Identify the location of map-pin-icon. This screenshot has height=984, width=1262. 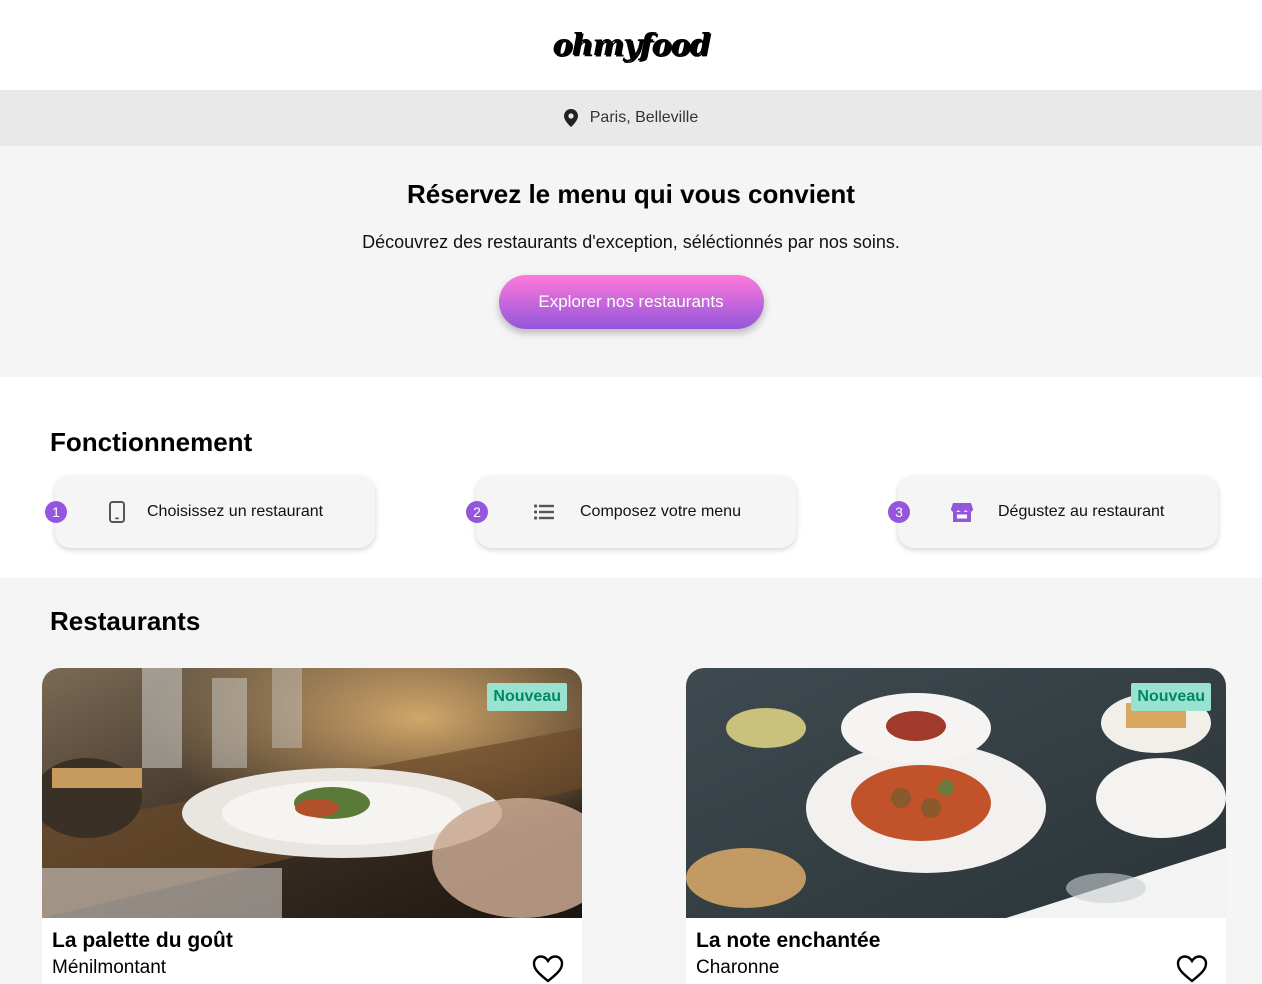
(570, 118).